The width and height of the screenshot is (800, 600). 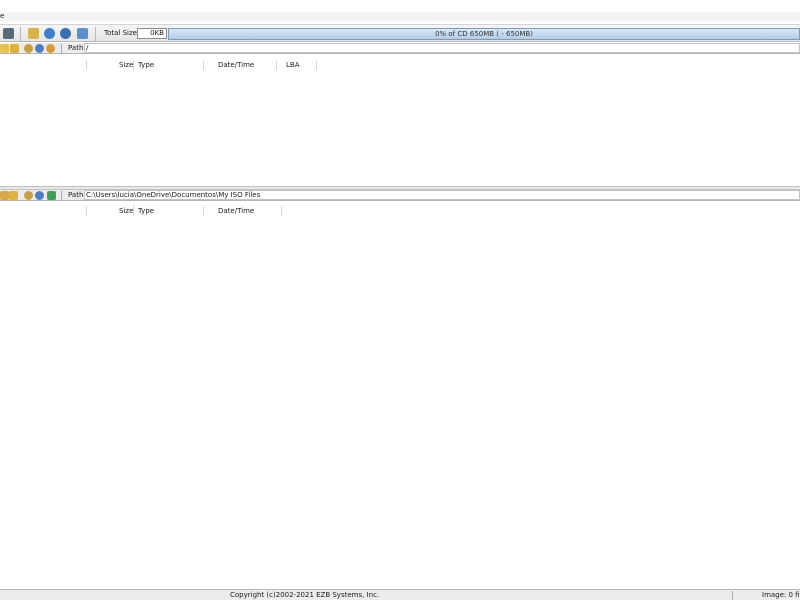 I want to click on copyright-text: Copyright (c)2002-2021 EZB Systems, Inc., so click(x=305, y=595).